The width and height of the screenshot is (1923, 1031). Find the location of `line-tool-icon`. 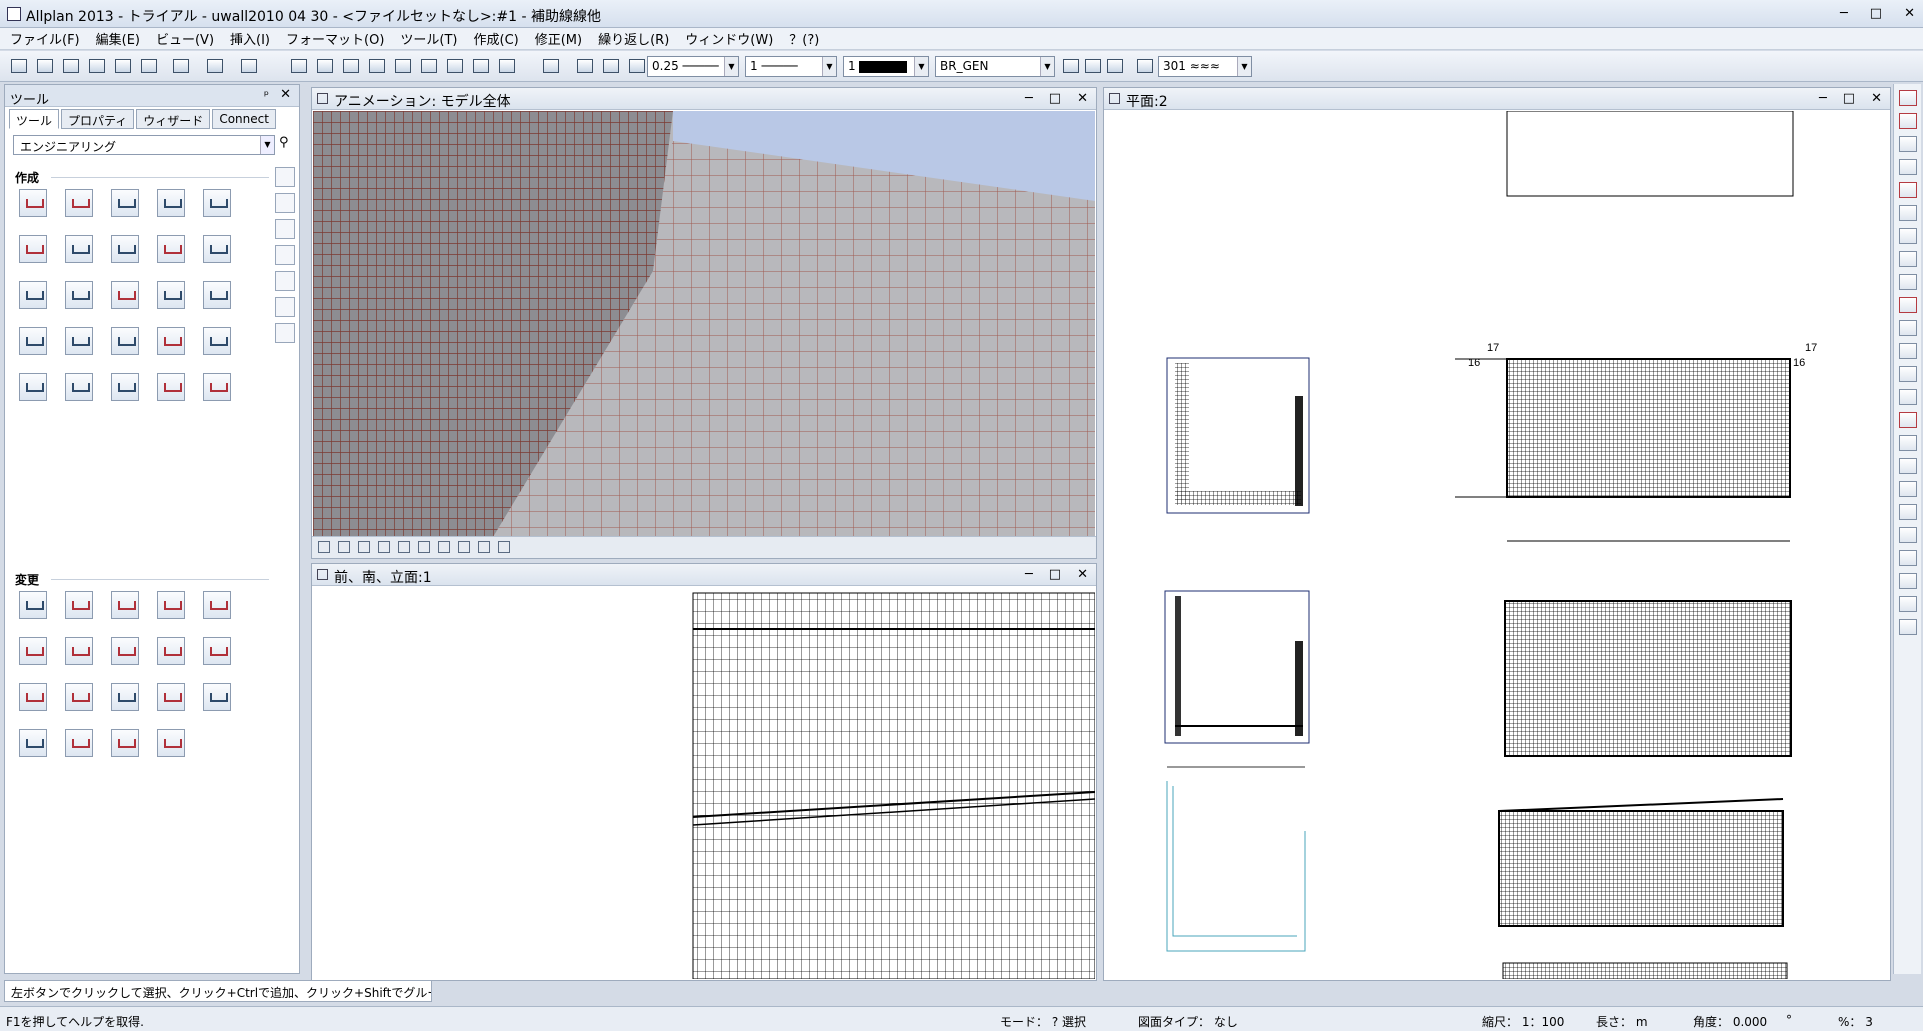

line-tool-icon is located at coordinates (299, 67).